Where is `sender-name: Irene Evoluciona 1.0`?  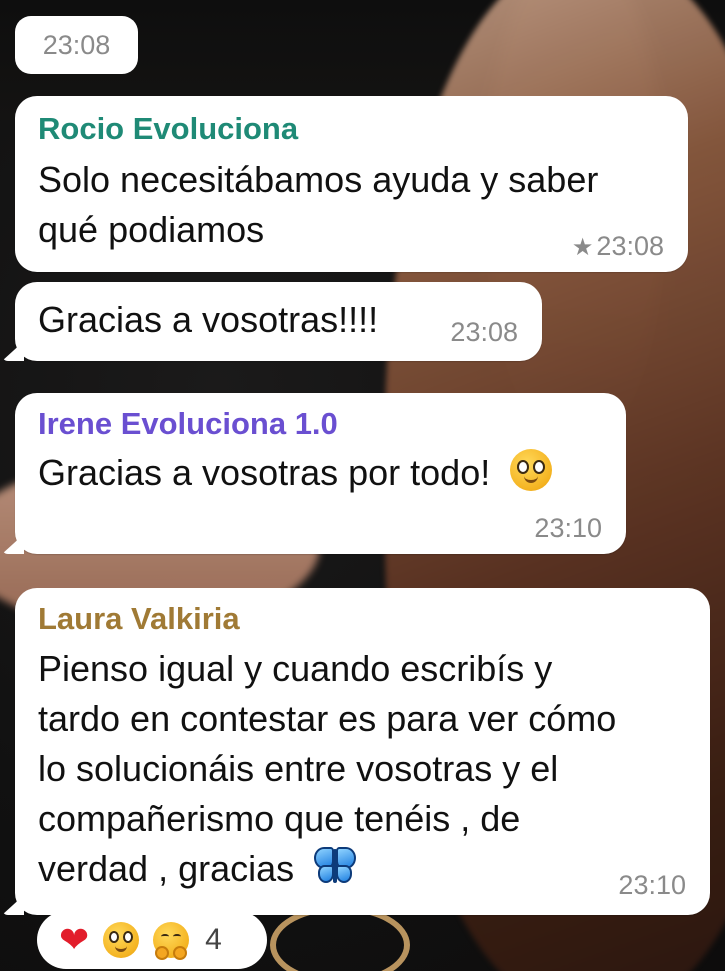 sender-name: Irene Evoluciona 1.0 is located at coordinates (188, 423).